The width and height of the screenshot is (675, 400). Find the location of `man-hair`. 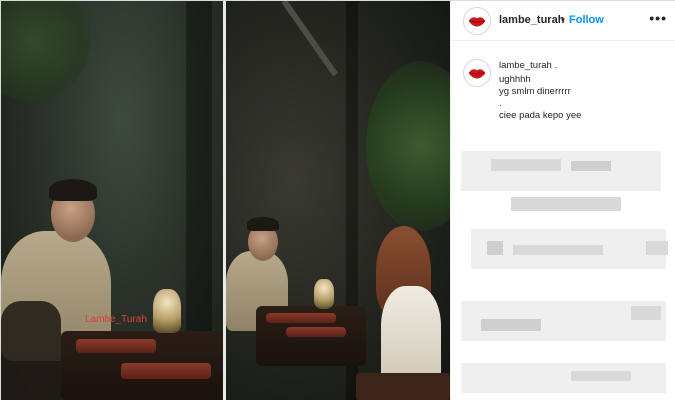

man-hair is located at coordinates (73, 190).